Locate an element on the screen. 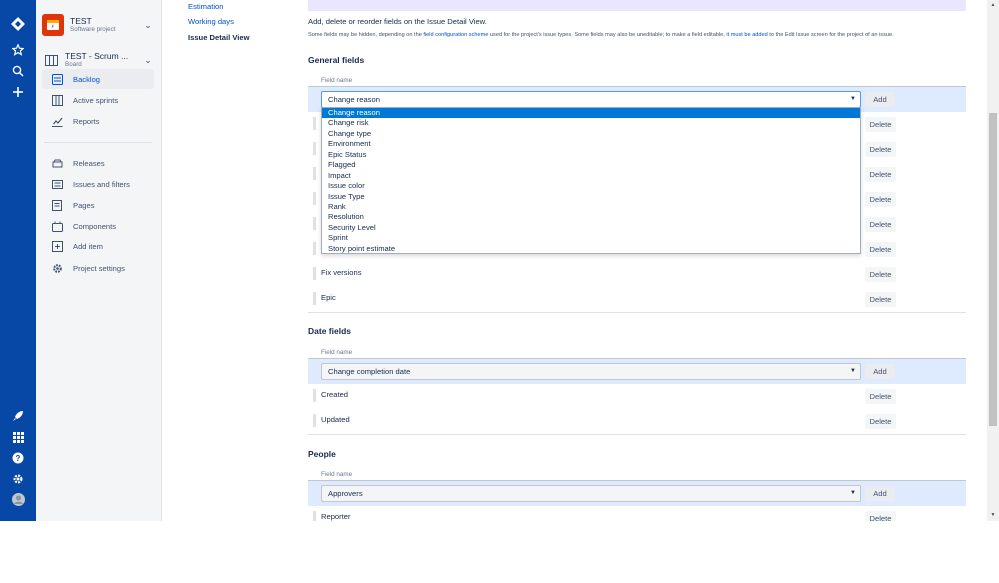 The height and width of the screenshot is (583, 999). help-icon: ? is located at coordinates (18, 458).